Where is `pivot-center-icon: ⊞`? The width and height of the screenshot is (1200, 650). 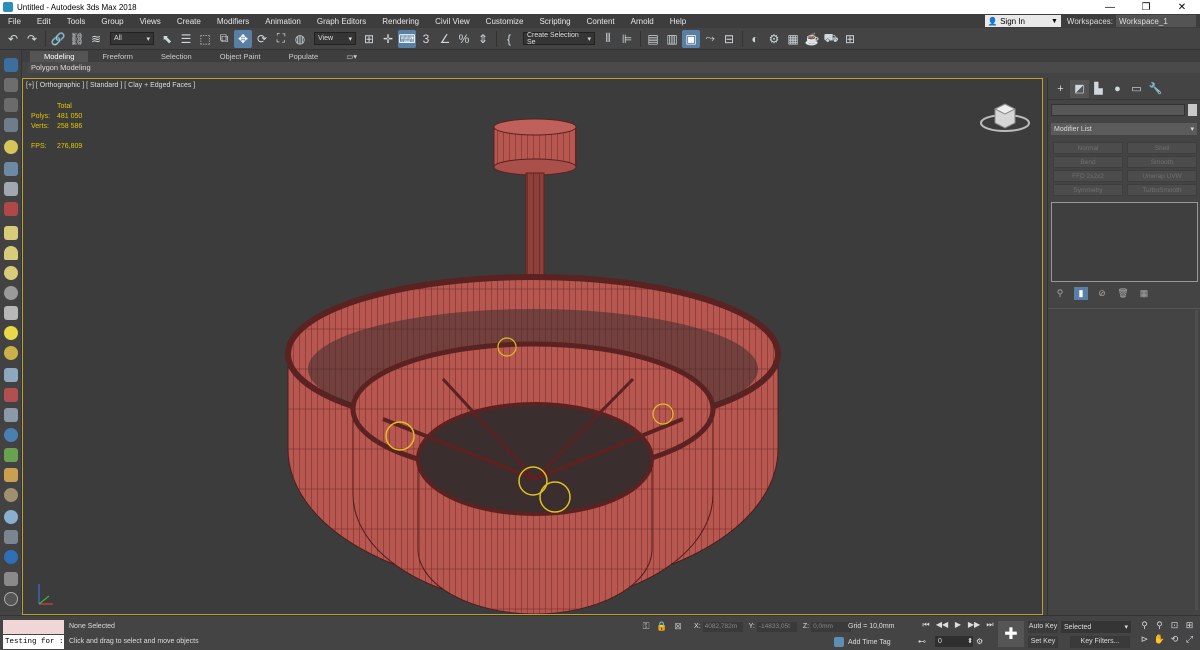 pivot-center-icon: ⊞ is located at coordinates (369, 39).